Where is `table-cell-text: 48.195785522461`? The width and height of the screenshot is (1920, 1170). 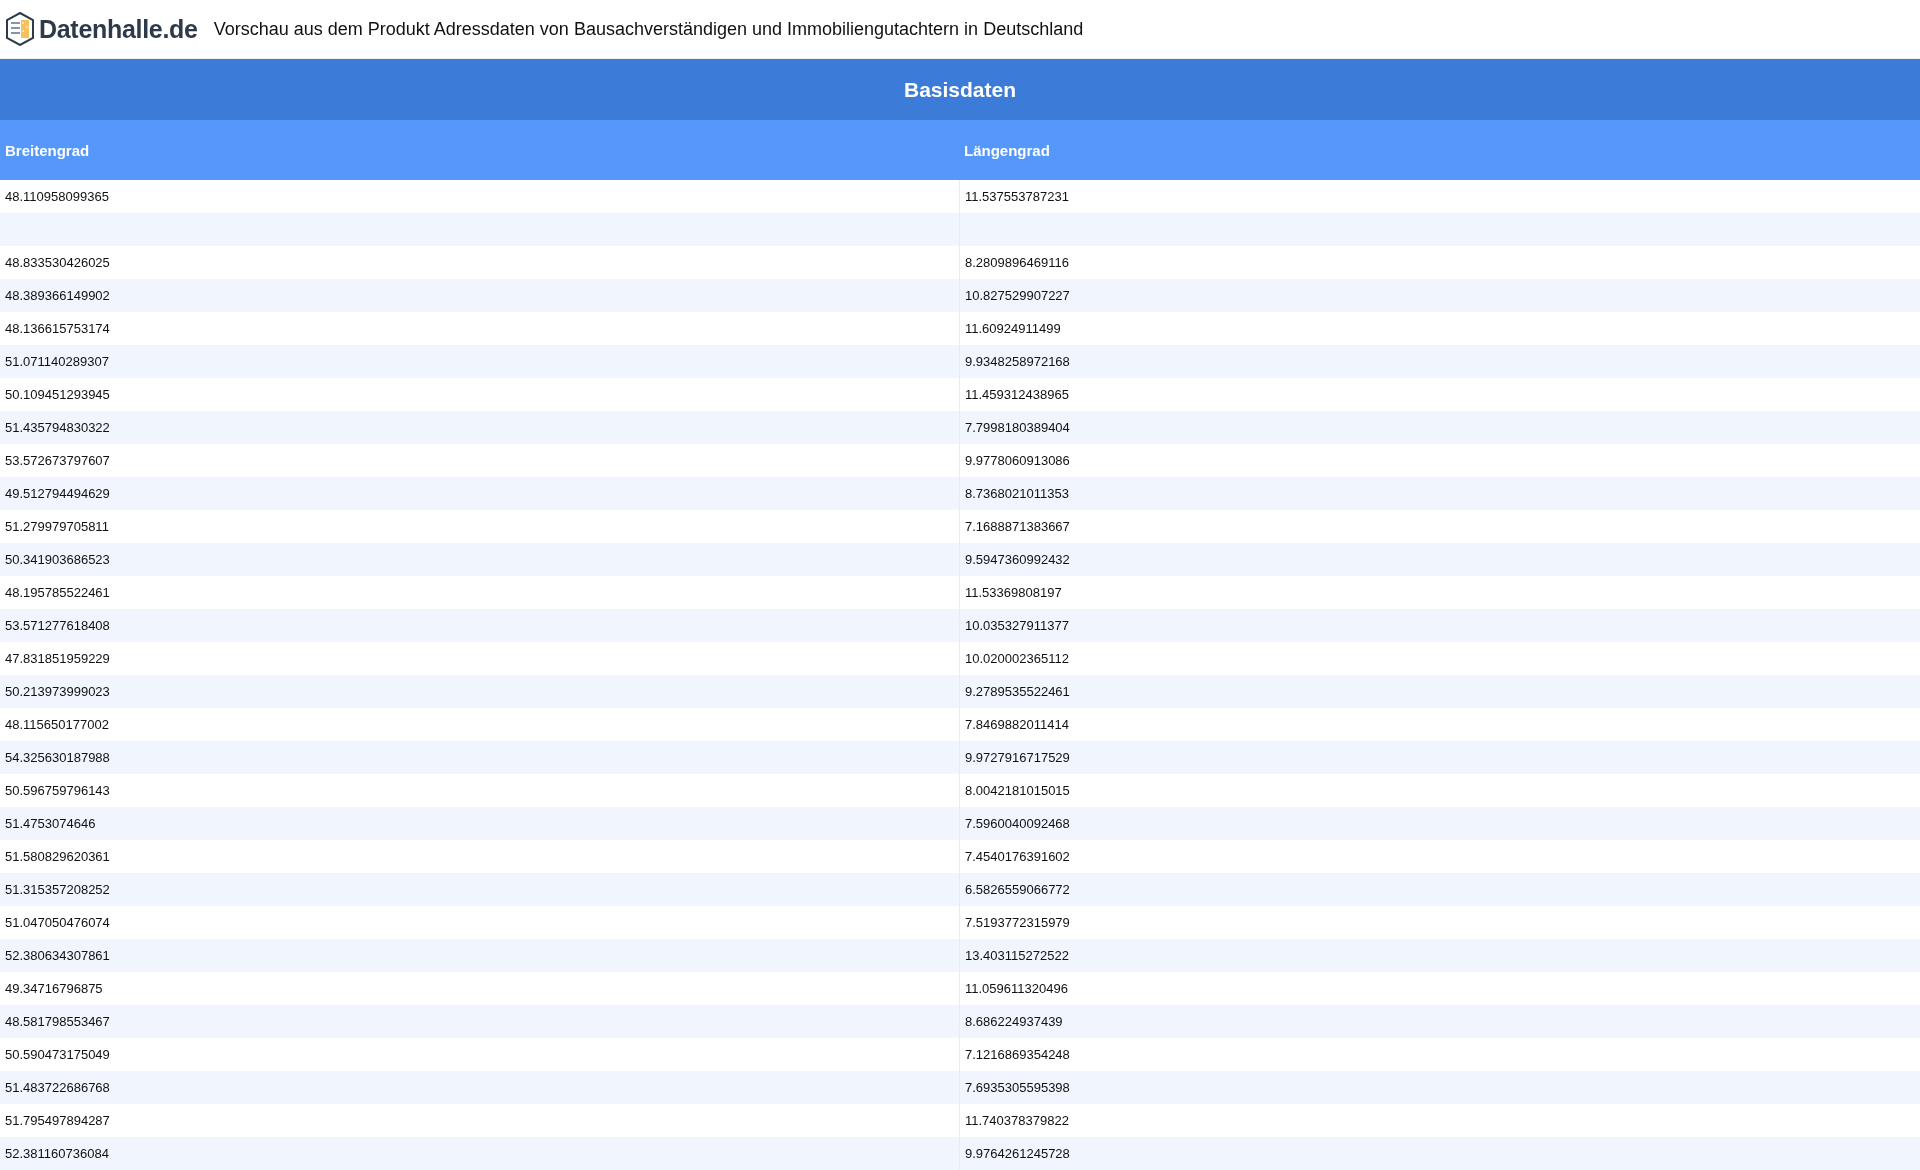
table-cell-text: 48.195785522461 is located at coordinates (57, 593).